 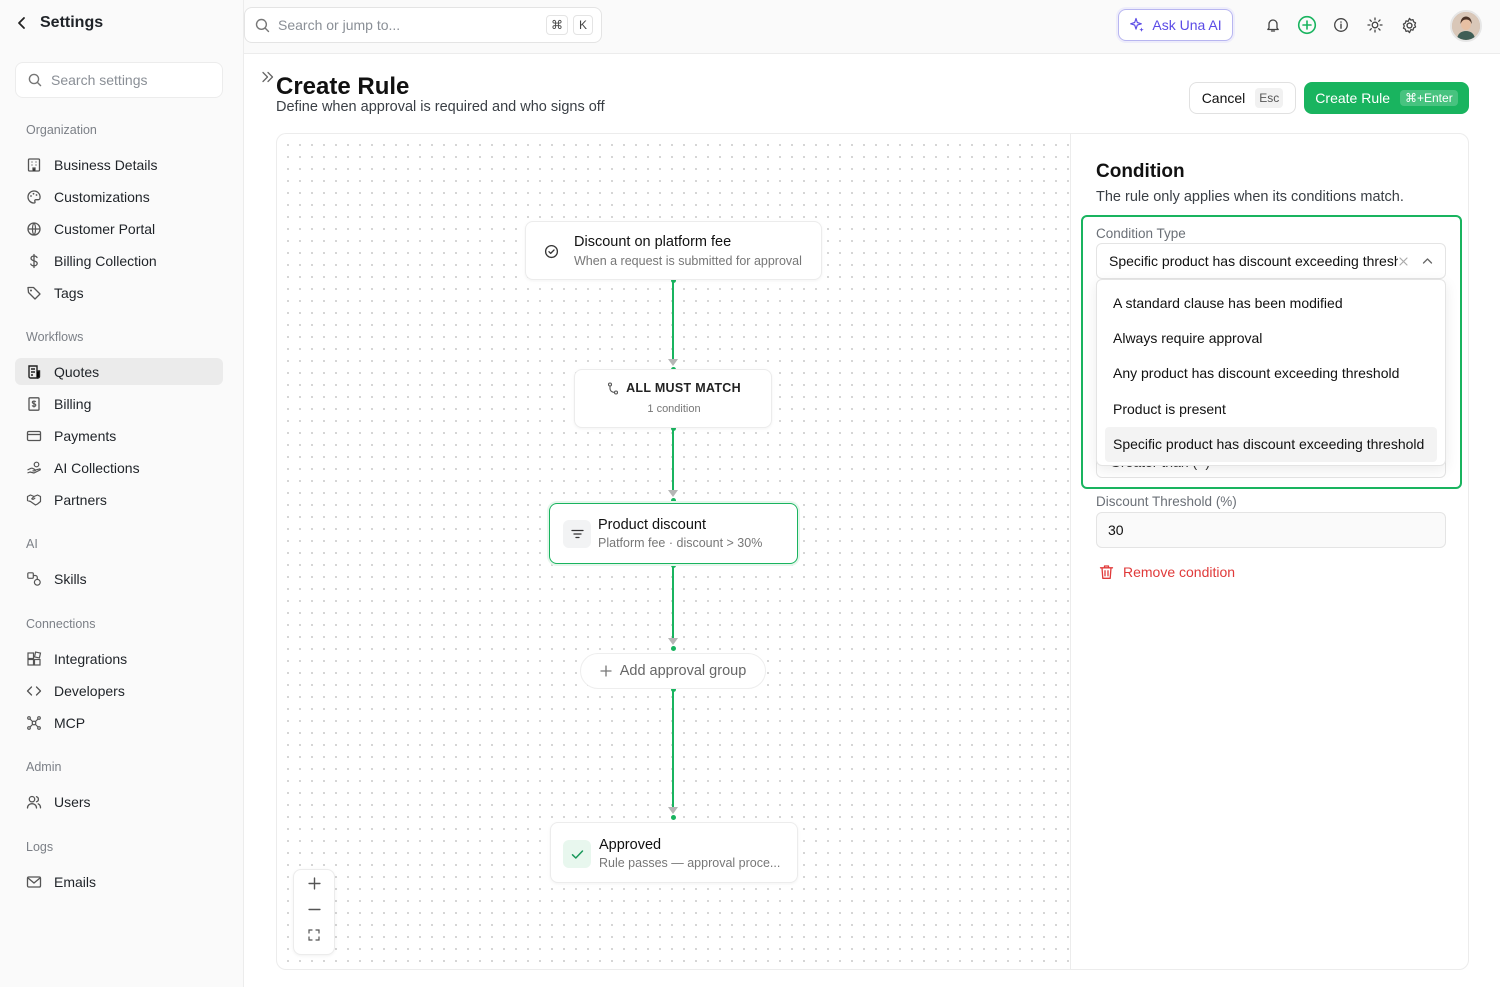 I want to click on zoom-out-button, so click(x=314, y=909).